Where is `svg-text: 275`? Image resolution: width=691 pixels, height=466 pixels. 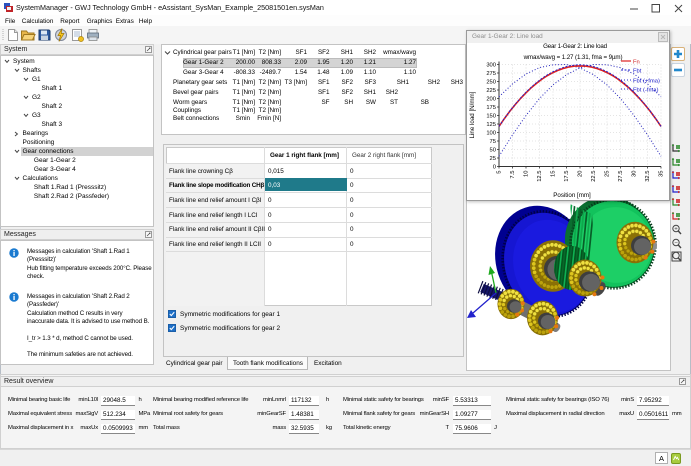 svg-text: 275 is located at coordinates (491, 74).